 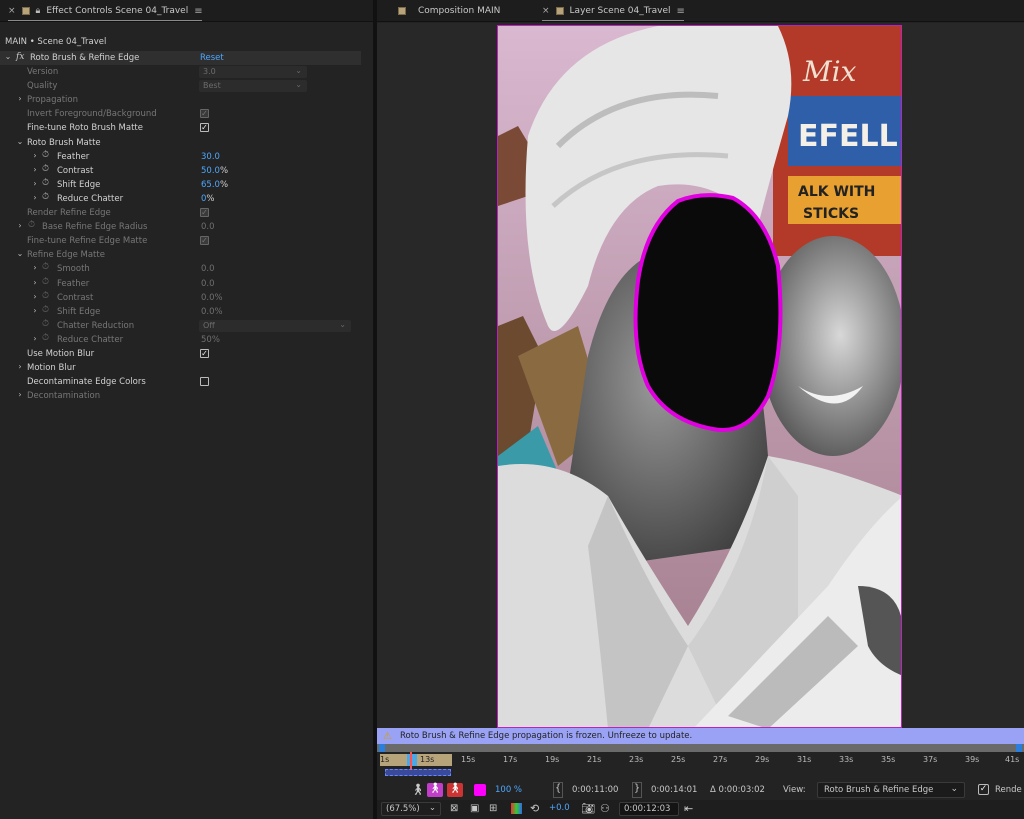 I want to click on shift-edge-value: 65.0%, so click(x=214, y=185).